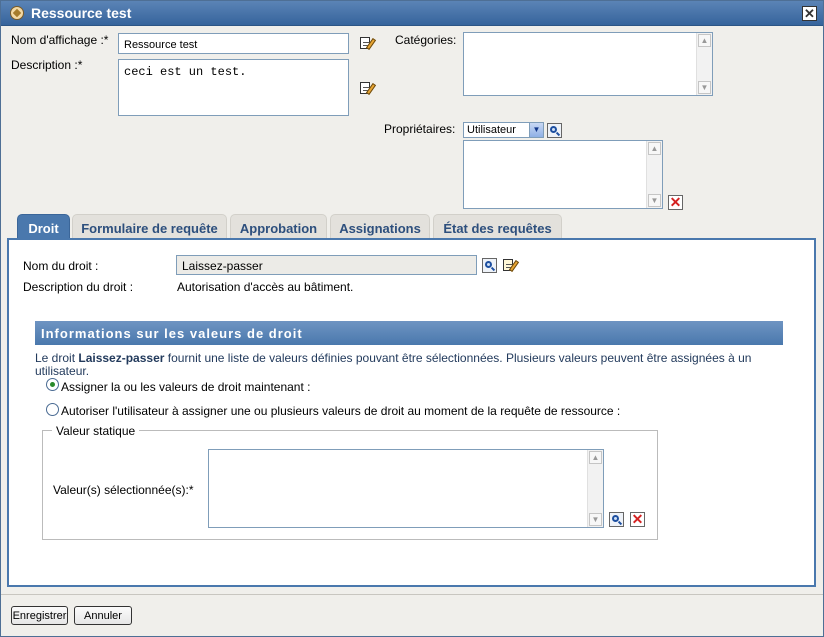 The width and height of the screenshot is (824, 637). I want to click on owners-listbox: ▲ ▼, so click(563, 174).